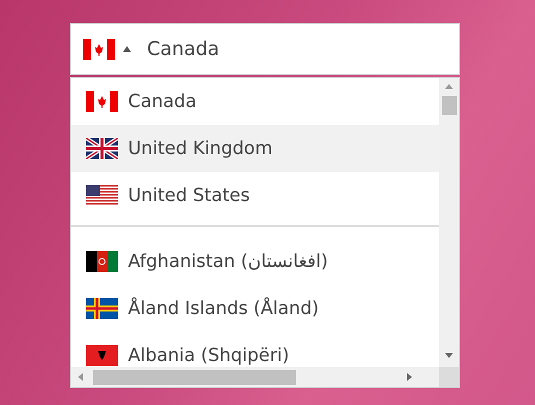 This screenshot has height=405, width=535. I want to click on cross-flag-icon, so click(102, 308).